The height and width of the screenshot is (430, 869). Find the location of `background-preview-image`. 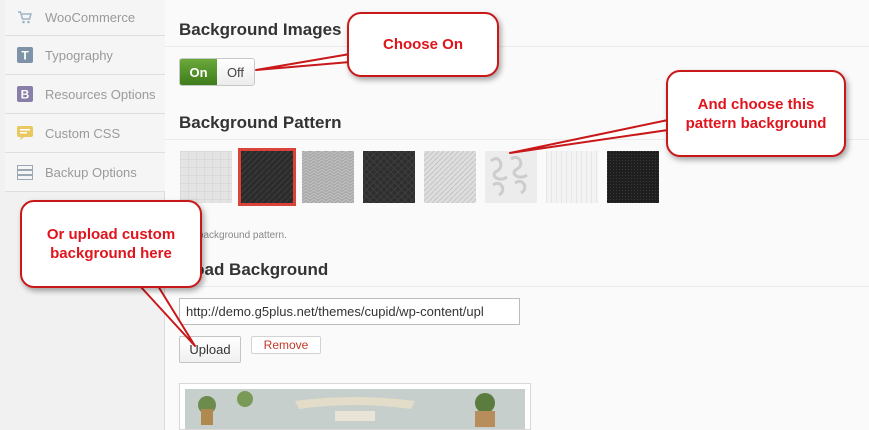

background-preview-image is located at coordinates (355, 409).